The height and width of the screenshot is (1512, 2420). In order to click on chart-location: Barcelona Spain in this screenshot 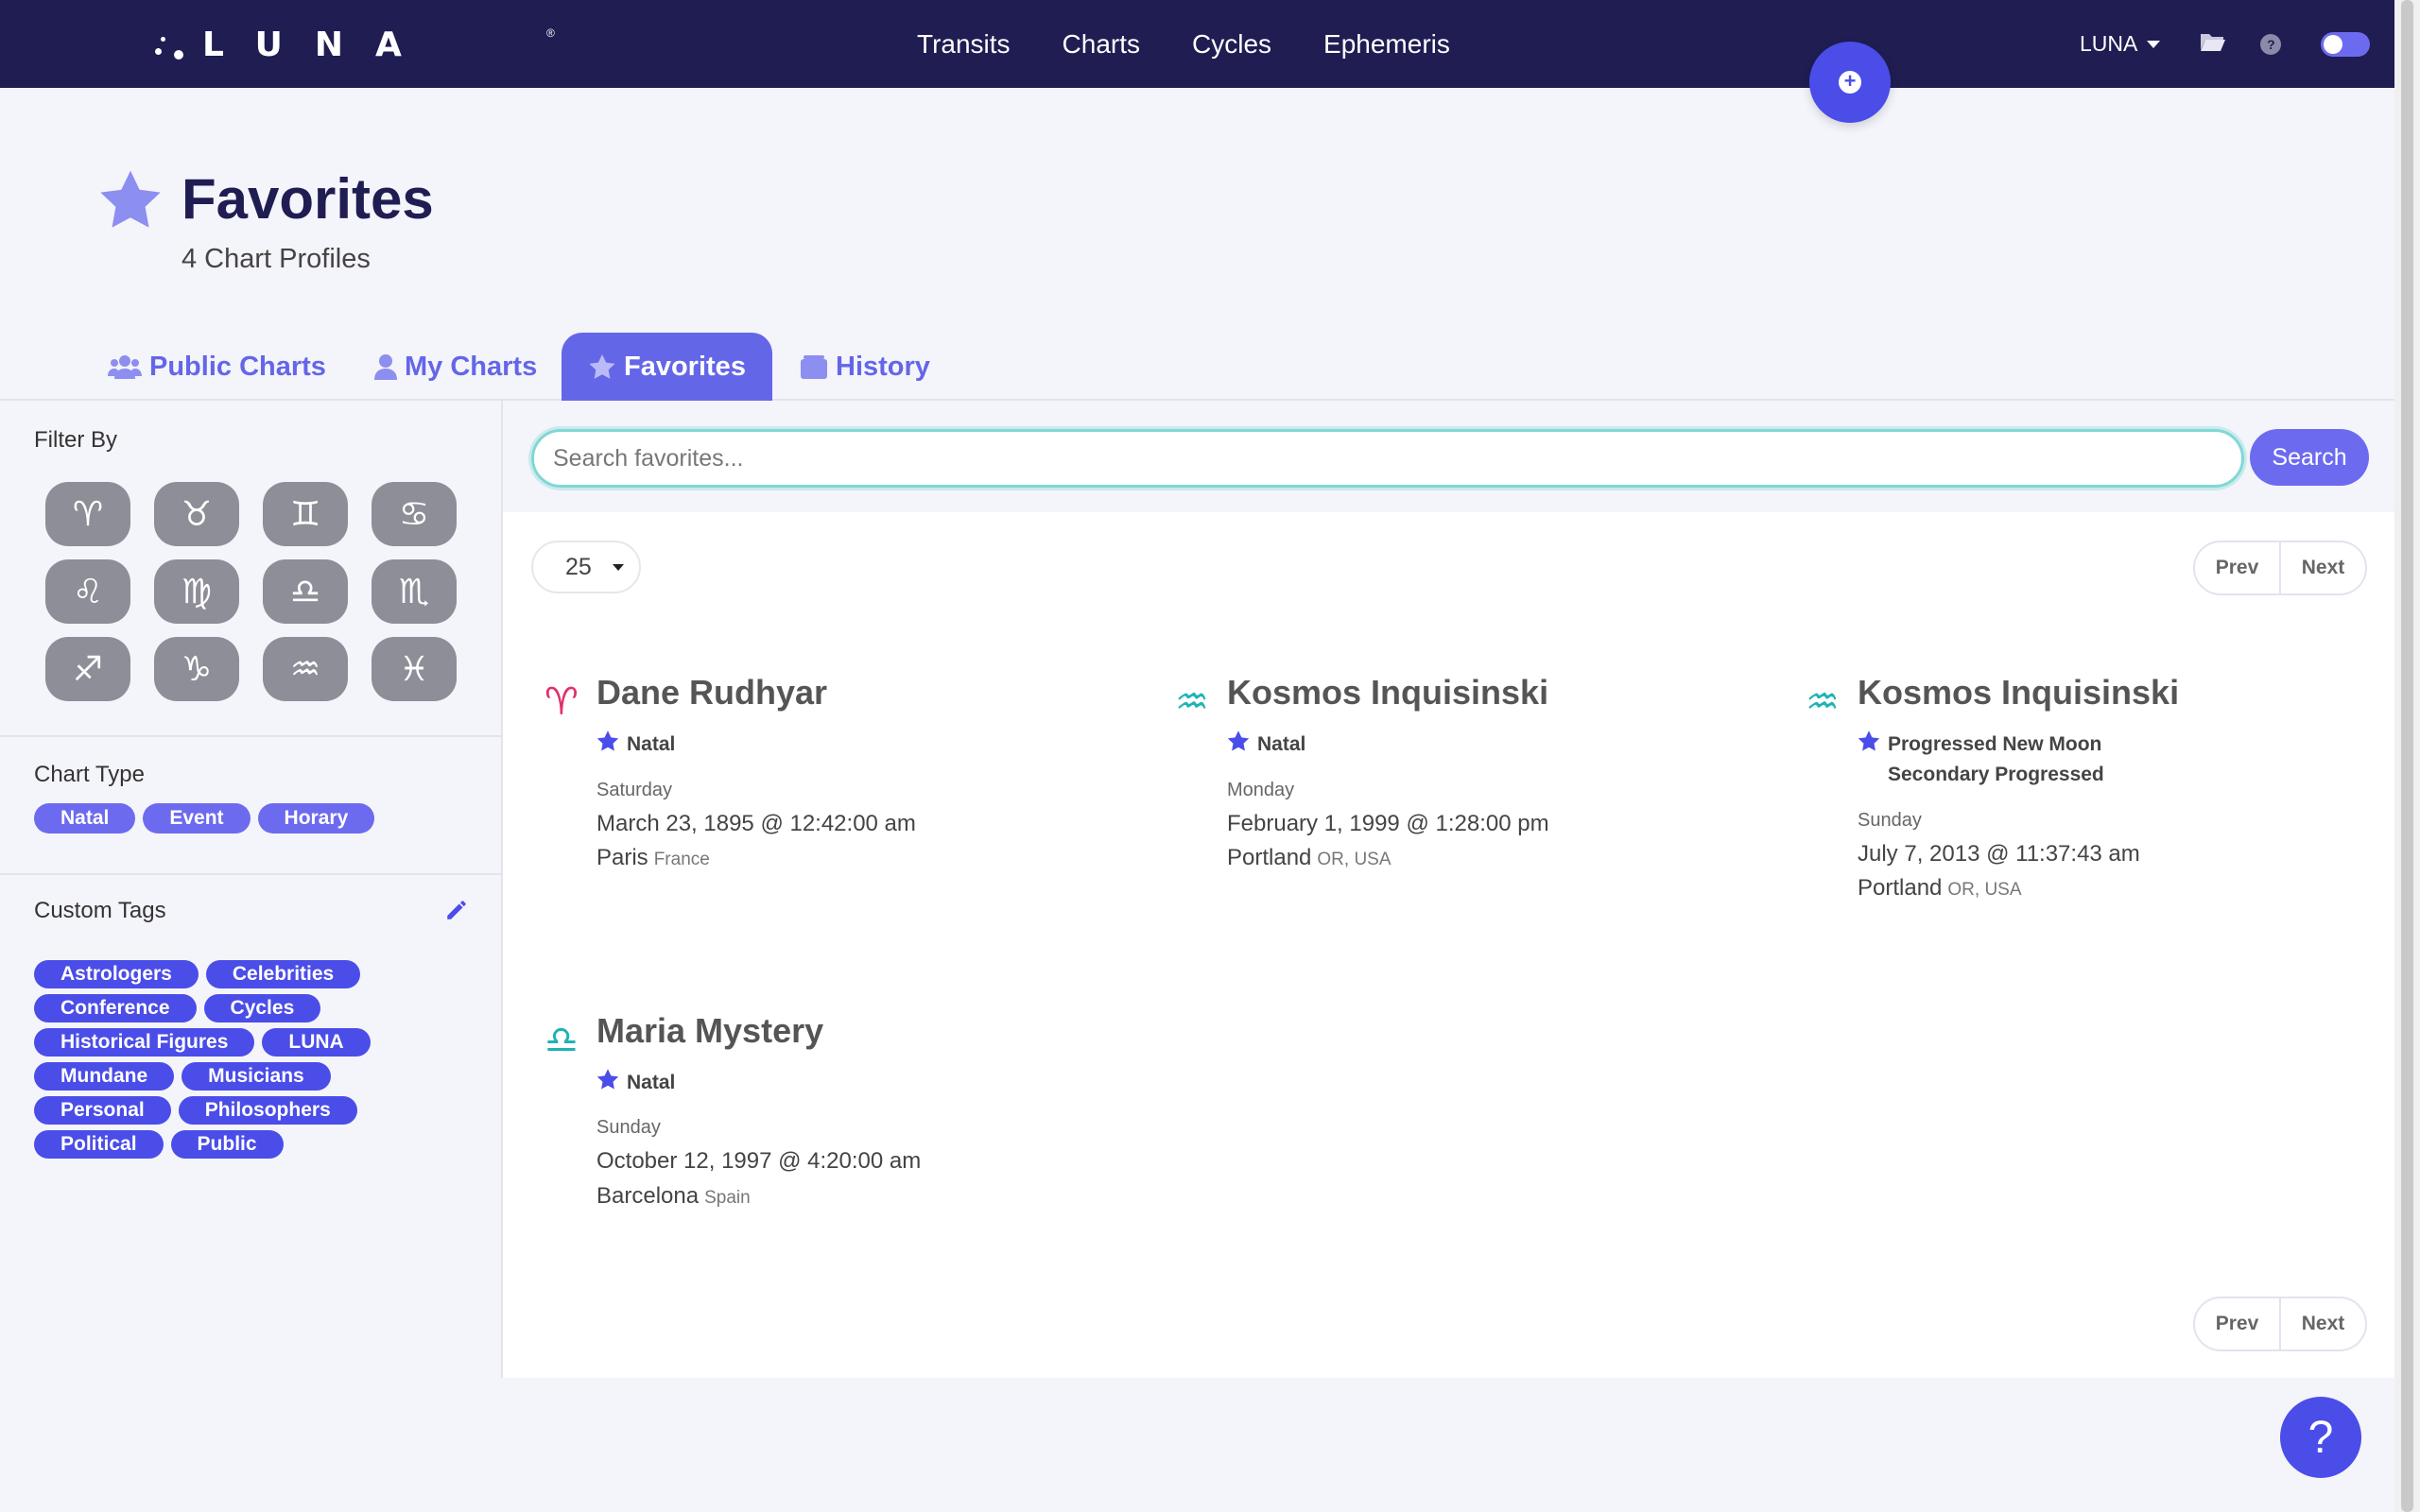, I will do `click(673, 1196)`.